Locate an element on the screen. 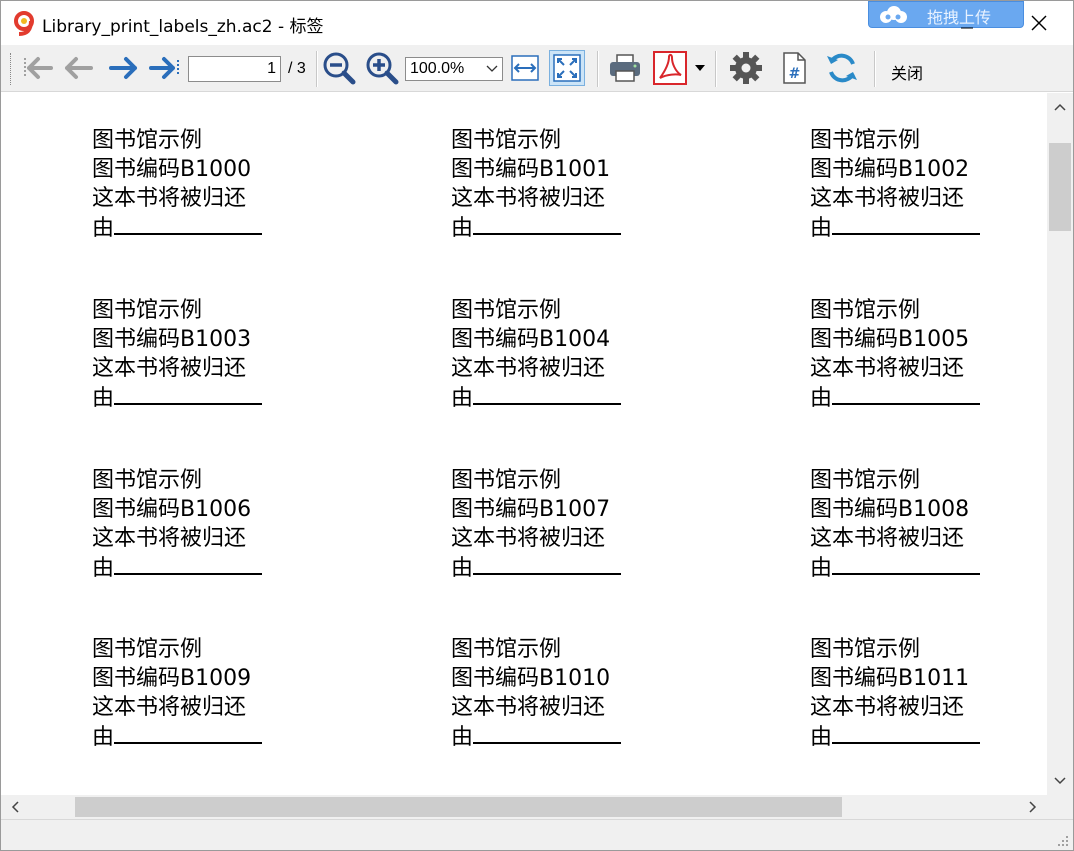  export-pdf-button is located at coordinates (670, 68).